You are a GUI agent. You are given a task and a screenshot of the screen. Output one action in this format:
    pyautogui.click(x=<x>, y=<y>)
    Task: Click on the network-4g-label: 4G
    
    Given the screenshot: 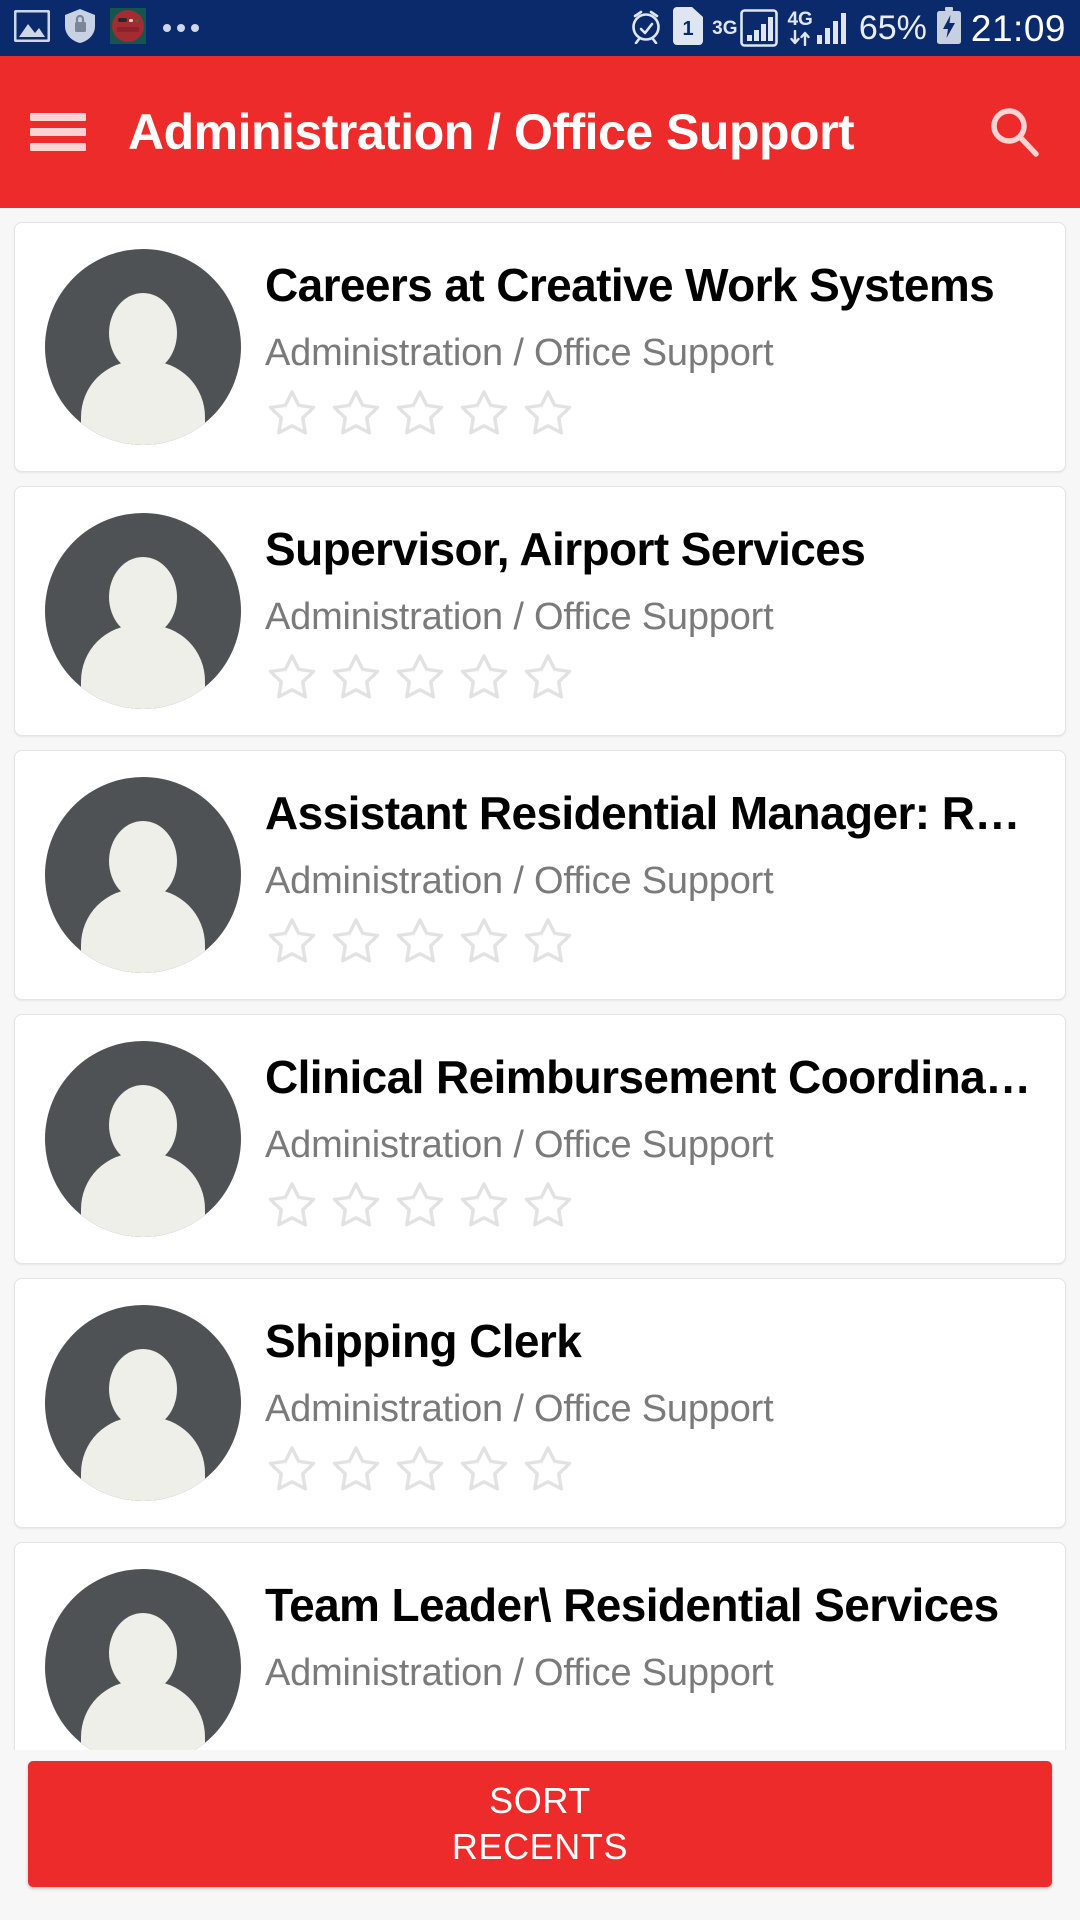 What is the action you would take?
    pyautogui.click(x=800, y=19)
    